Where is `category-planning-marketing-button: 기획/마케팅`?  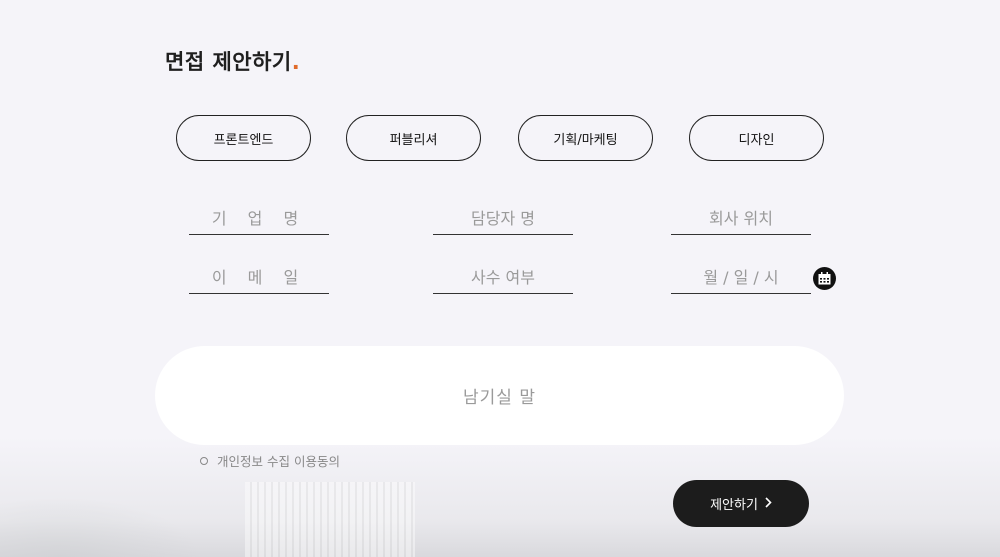 category-planning-marketing-button: 기획/마케팅 is located at coordinates (585, 138).